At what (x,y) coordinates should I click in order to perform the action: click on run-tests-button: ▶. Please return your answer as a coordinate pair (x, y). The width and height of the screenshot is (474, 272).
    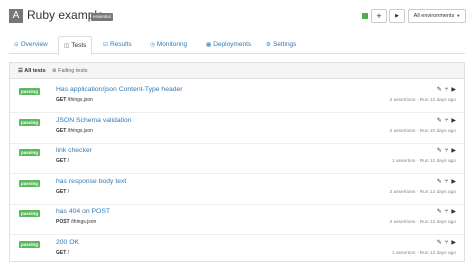
    Looking at the image, I should click on (397, 16).